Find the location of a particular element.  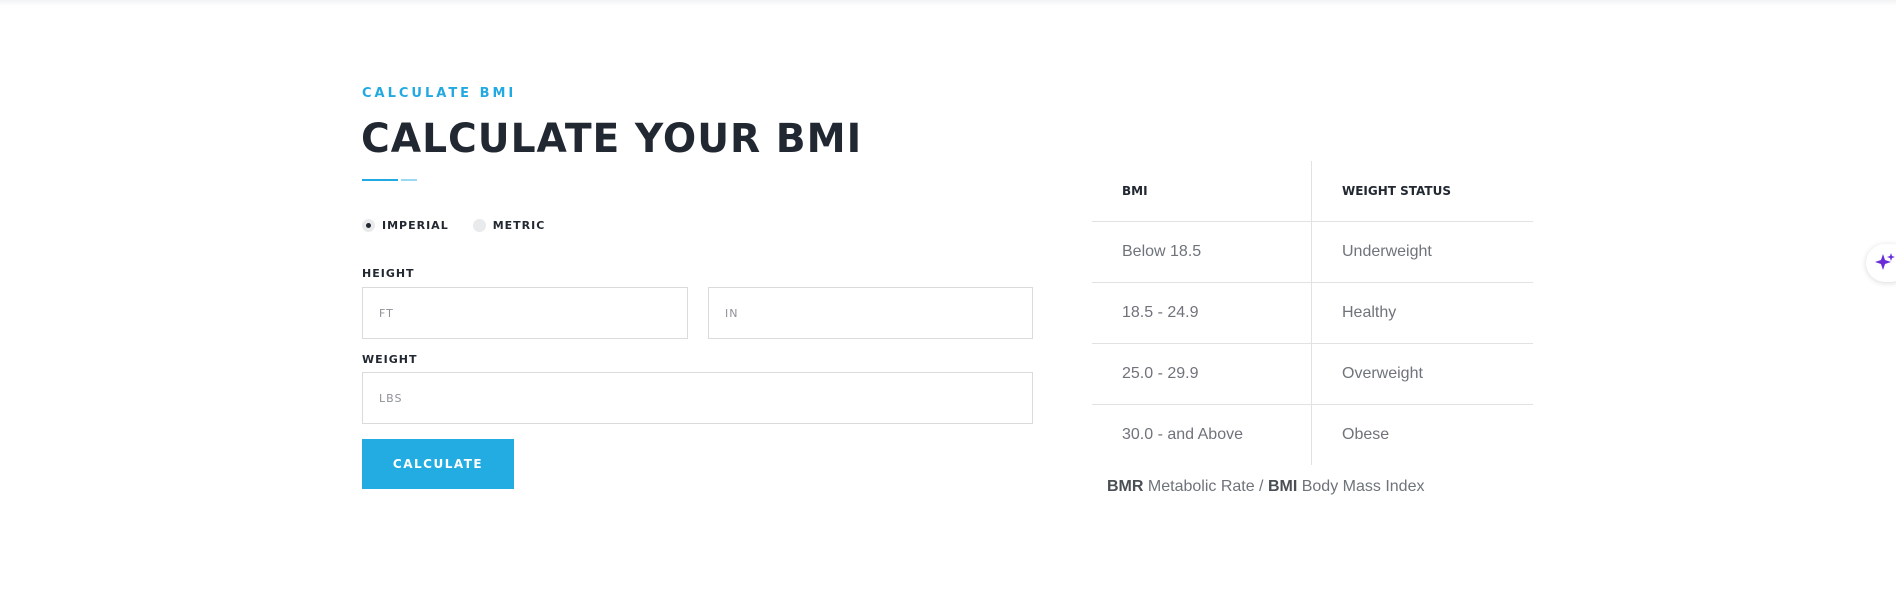

table-header-cell: BMI is located at coordinates (1202, 191).